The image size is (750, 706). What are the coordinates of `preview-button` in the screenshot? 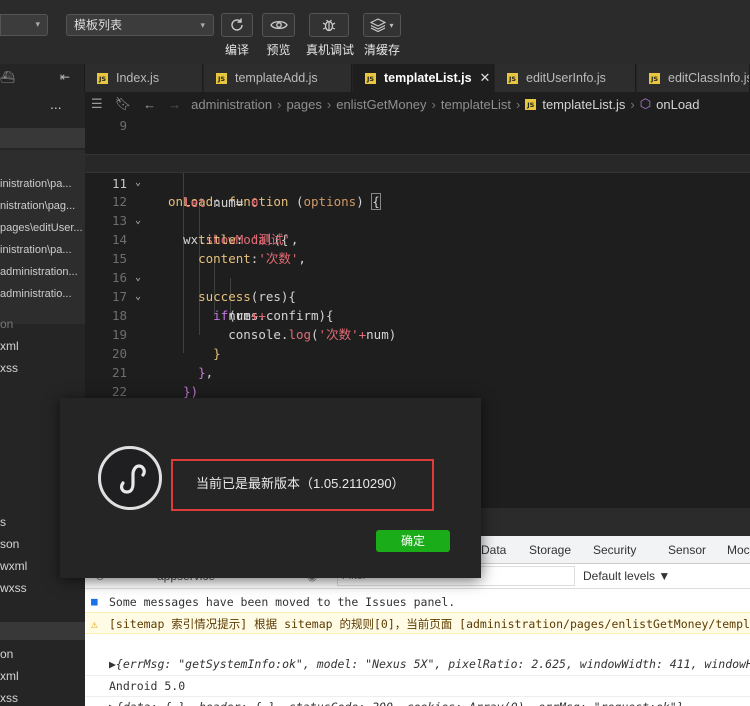 It's located at (278, 25).